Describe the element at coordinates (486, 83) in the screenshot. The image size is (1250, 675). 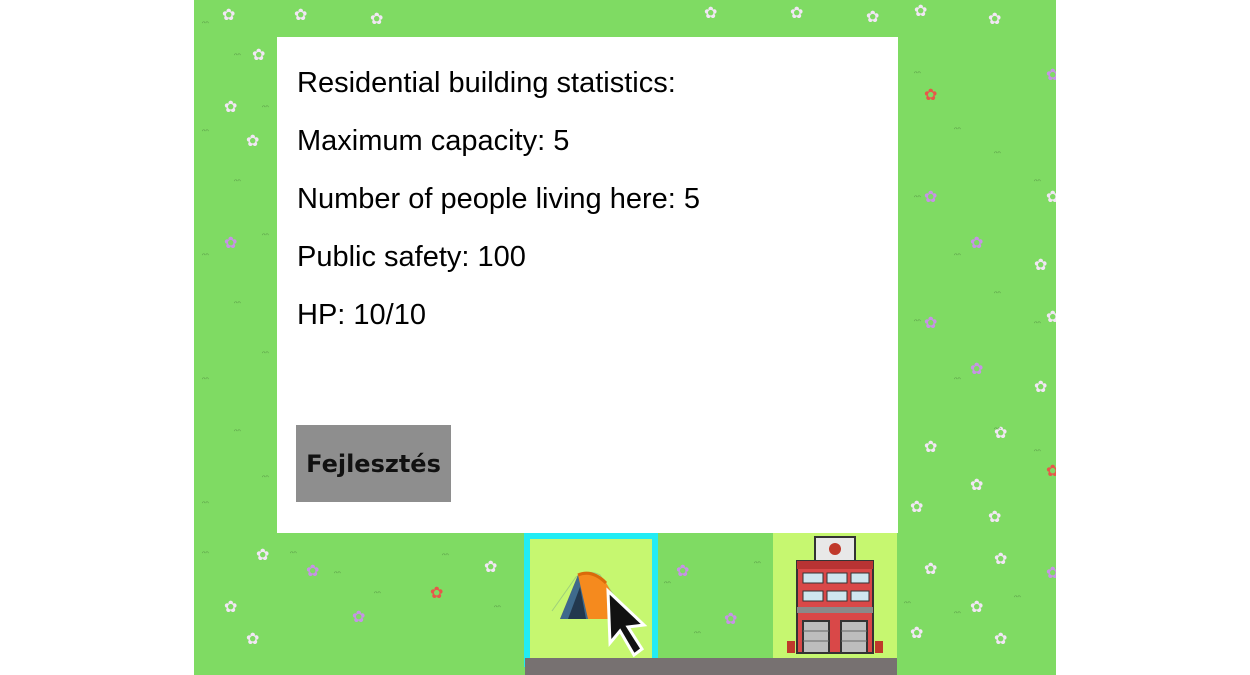
I see `panel-title: Residential building statistics:` at that location.